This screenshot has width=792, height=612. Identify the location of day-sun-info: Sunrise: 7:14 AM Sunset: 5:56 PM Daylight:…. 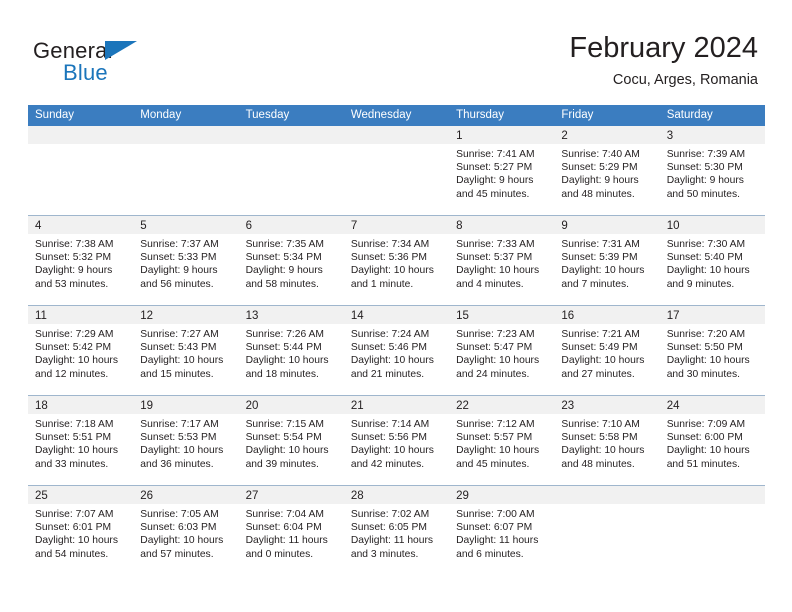
(396, 442).